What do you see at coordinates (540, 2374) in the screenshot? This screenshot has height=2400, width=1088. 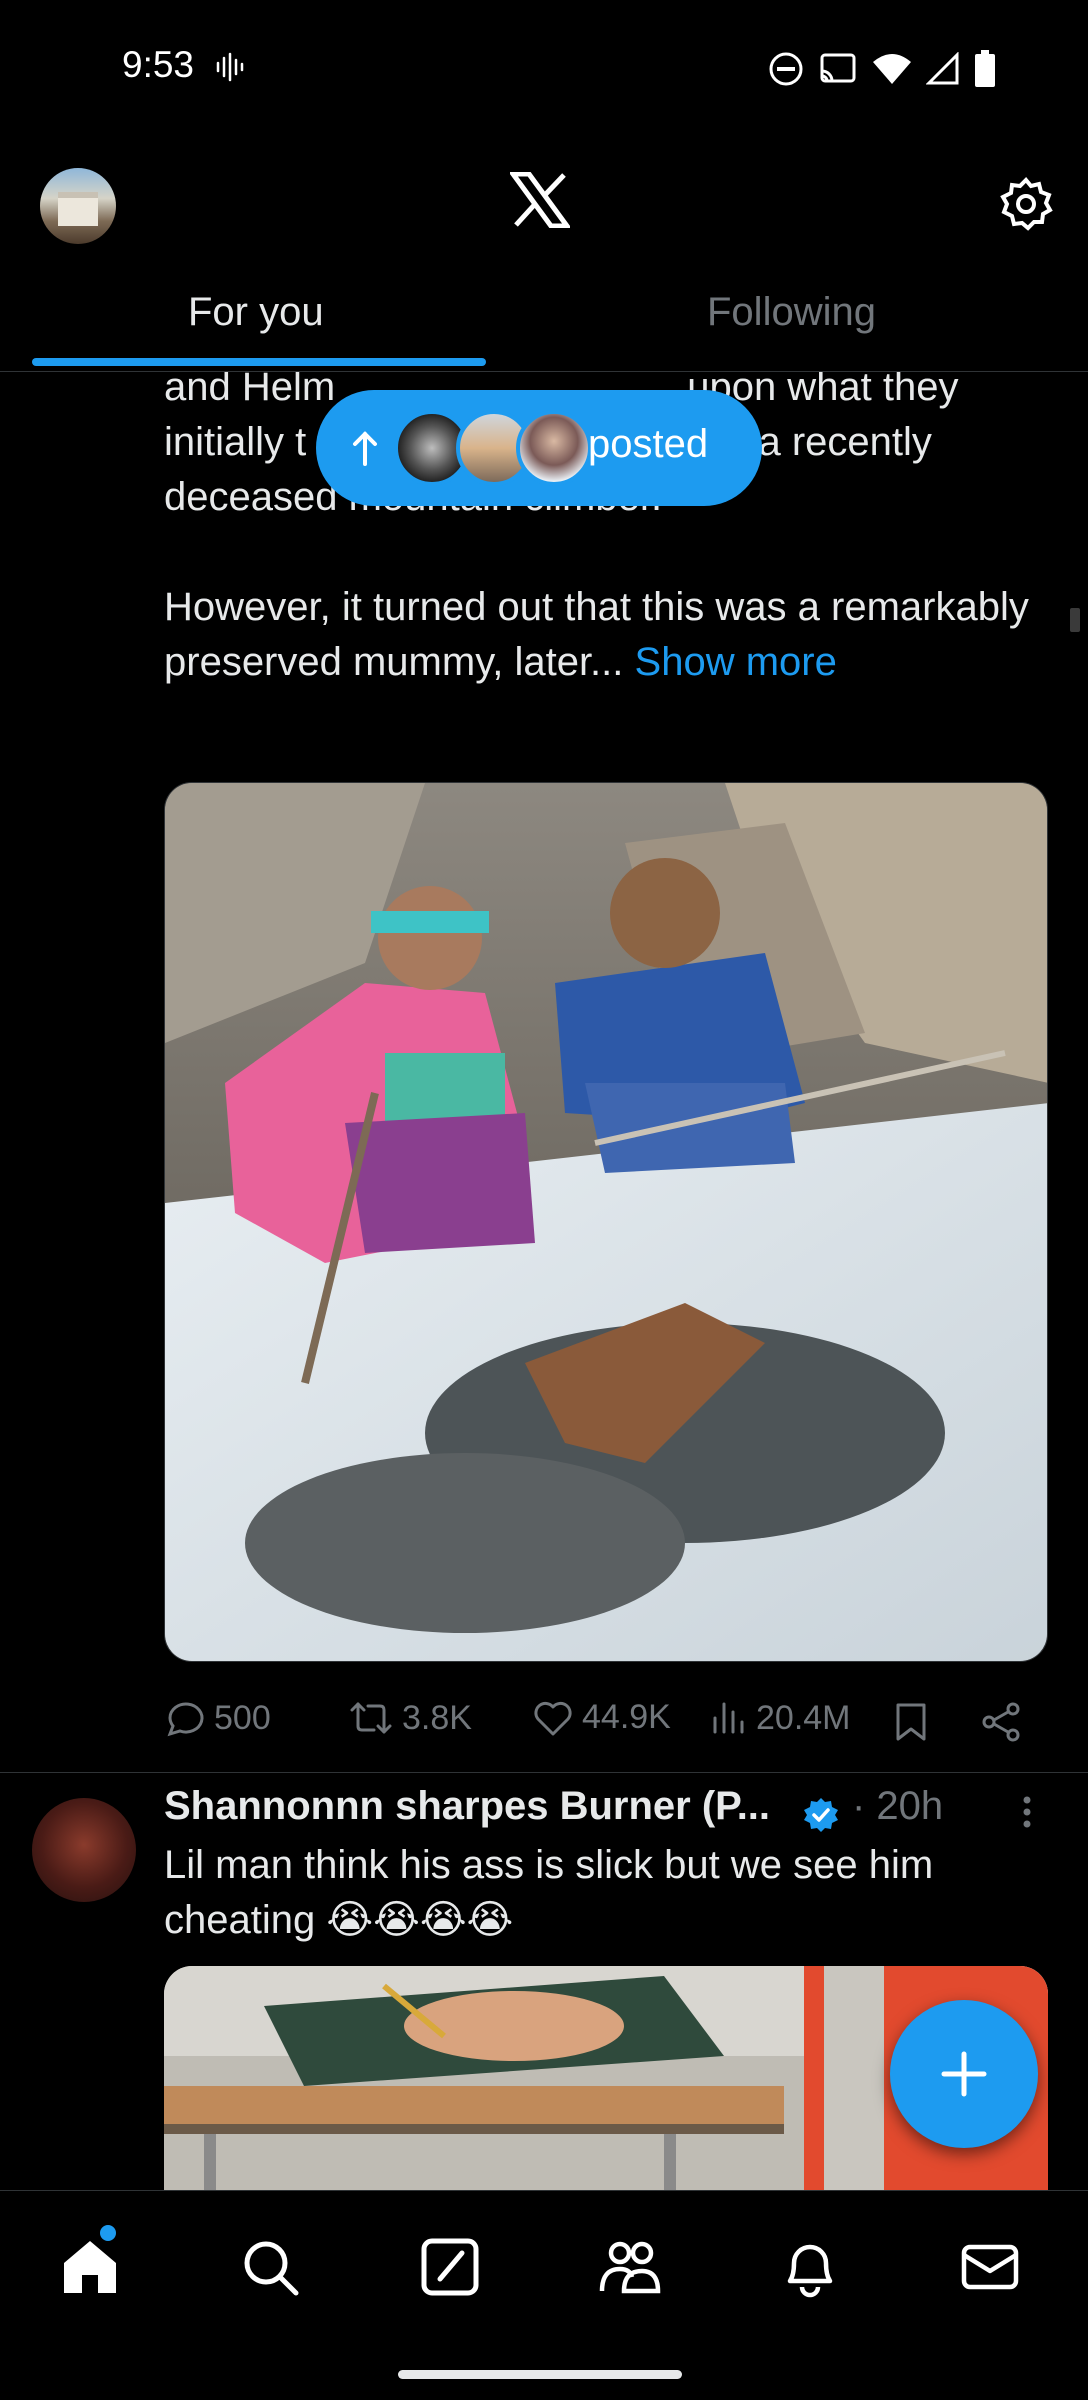 I see `gesture-home-handle` at bounding box center [540, 2374].